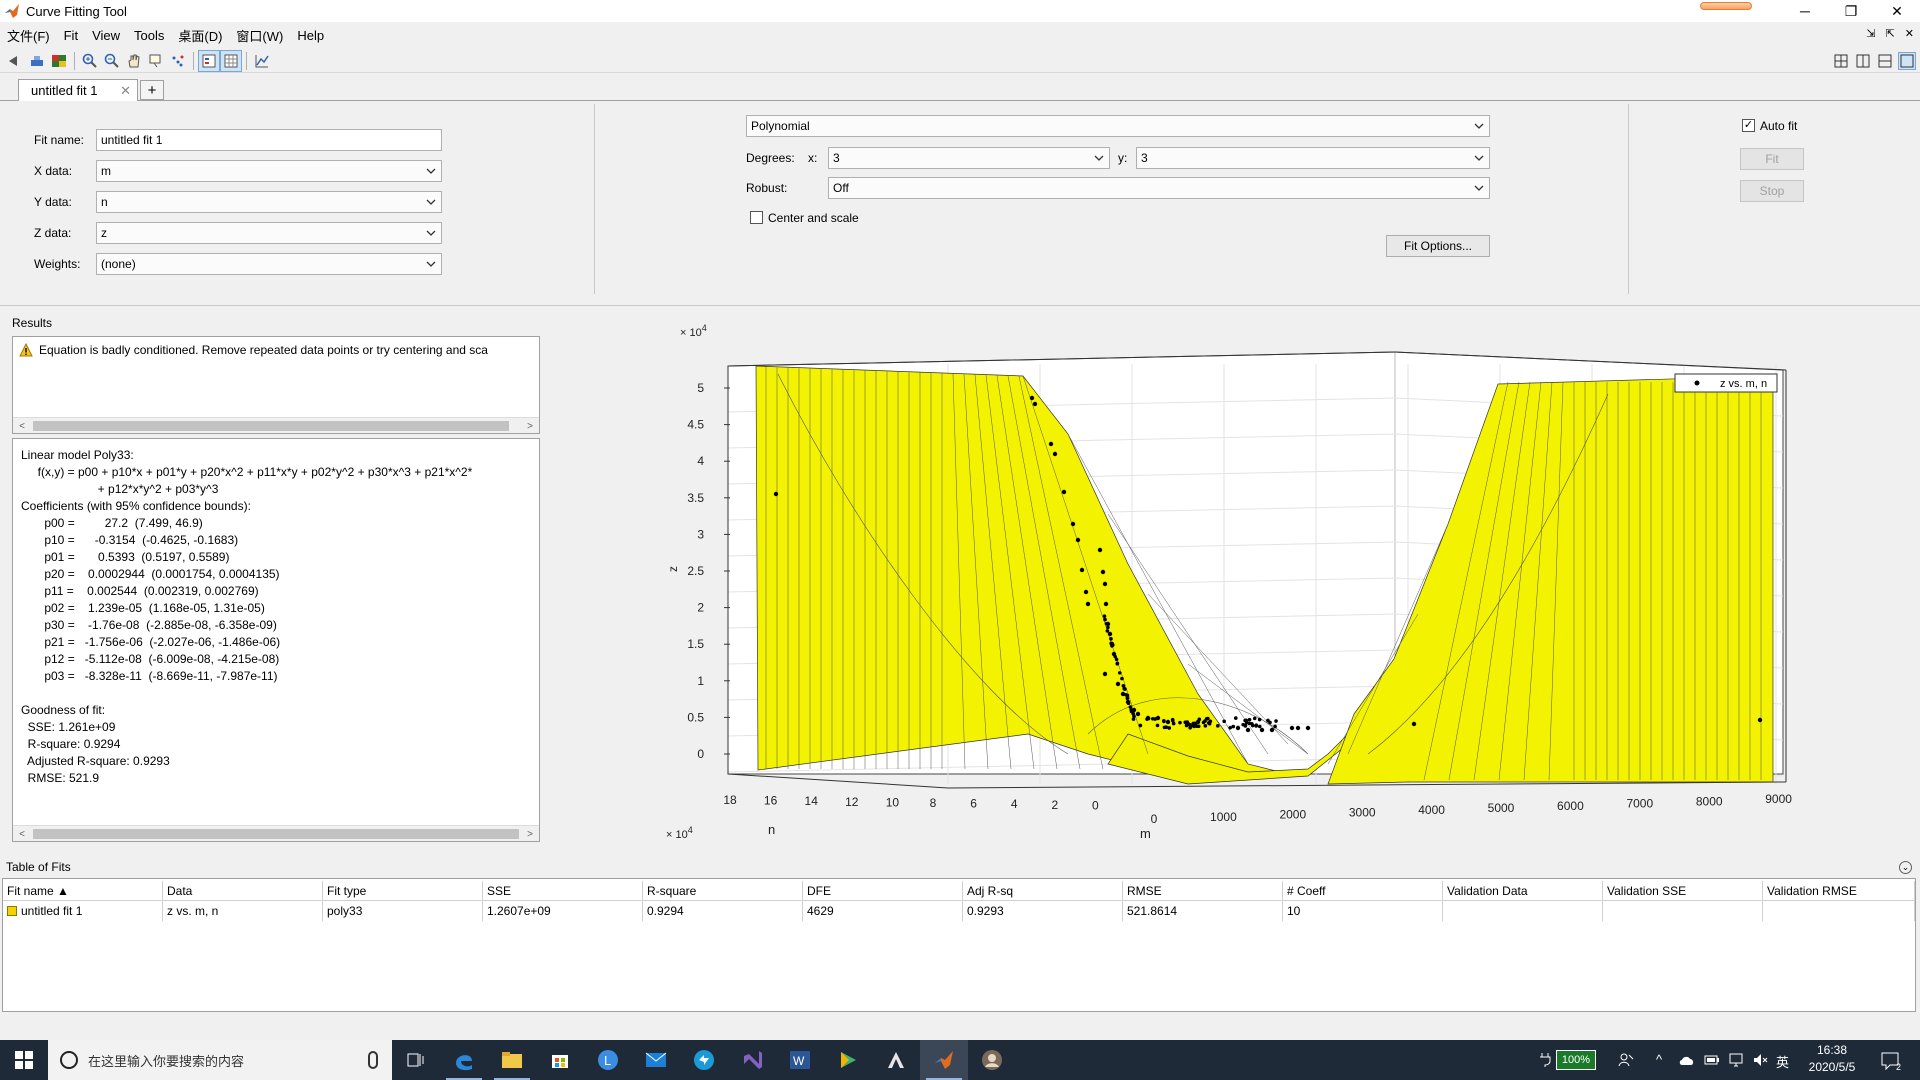 The width and height of the screenshot is (1920, 1080). I want to click on autocad-icon, so click(896, 1060).